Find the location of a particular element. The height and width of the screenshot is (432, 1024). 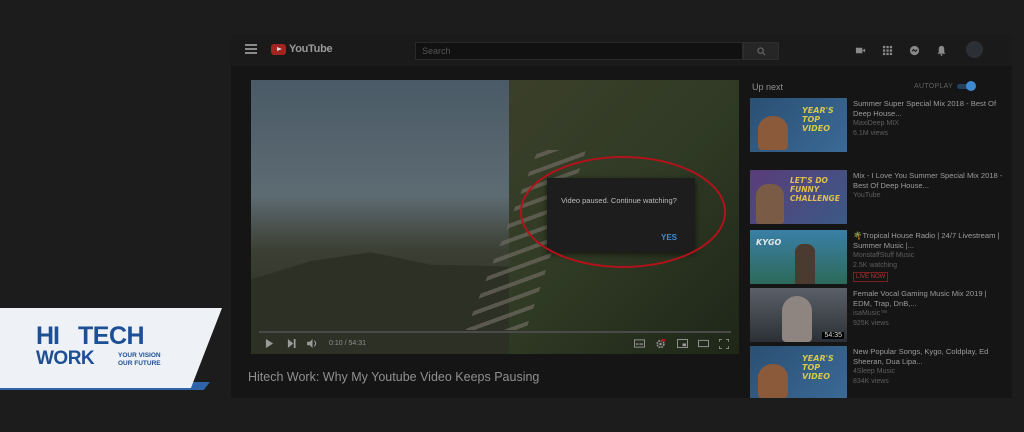

volume-icon is located at coordinates (312, 343).